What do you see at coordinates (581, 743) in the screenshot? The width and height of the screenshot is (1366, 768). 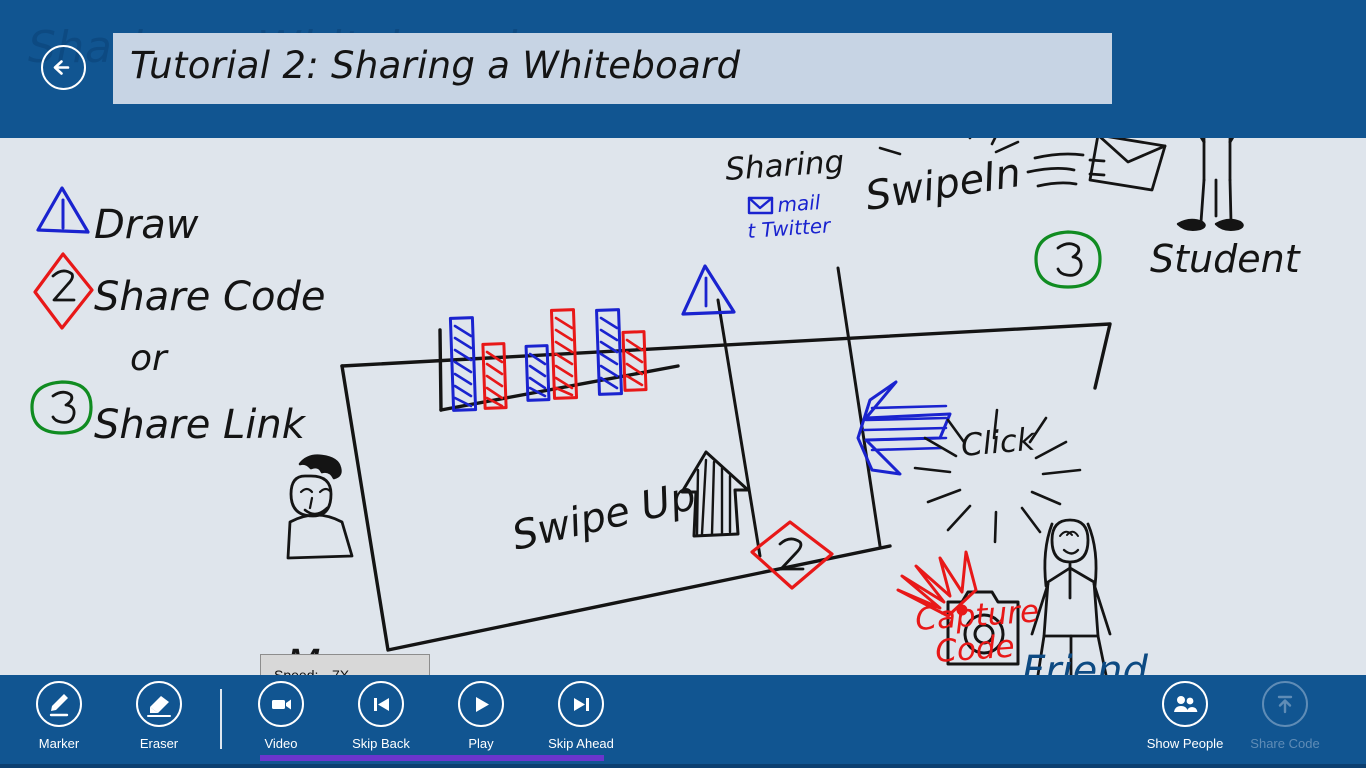 I see `tool-skip-ahead-label: Skip Ahead` at bounding box center [581, 743].